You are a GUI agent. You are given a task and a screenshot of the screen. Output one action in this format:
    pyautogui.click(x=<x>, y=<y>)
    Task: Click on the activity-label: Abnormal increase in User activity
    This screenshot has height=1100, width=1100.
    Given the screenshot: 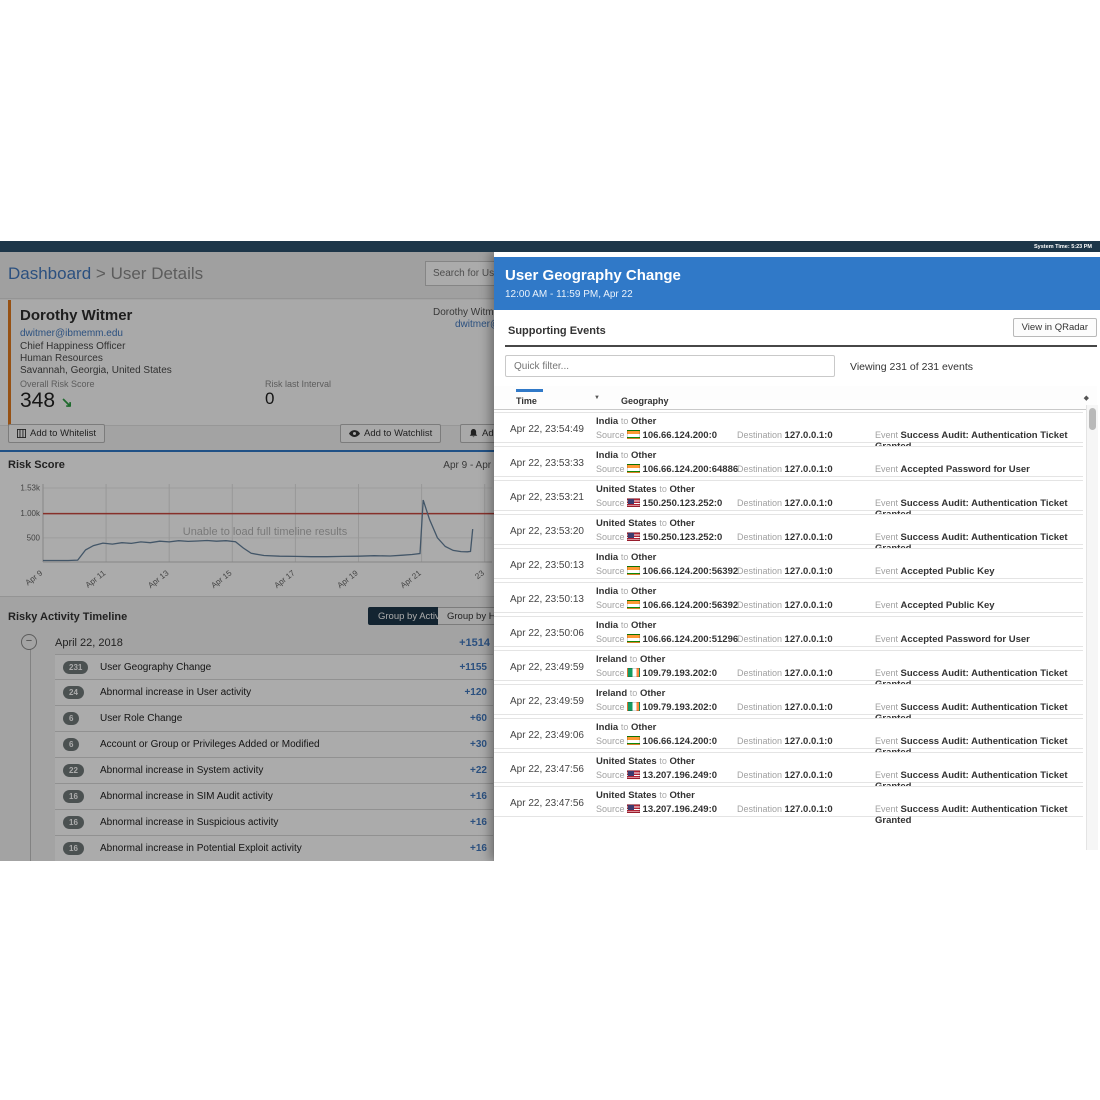 What is the action you would take?
    pyautogui.click(x=176, y=692)
    